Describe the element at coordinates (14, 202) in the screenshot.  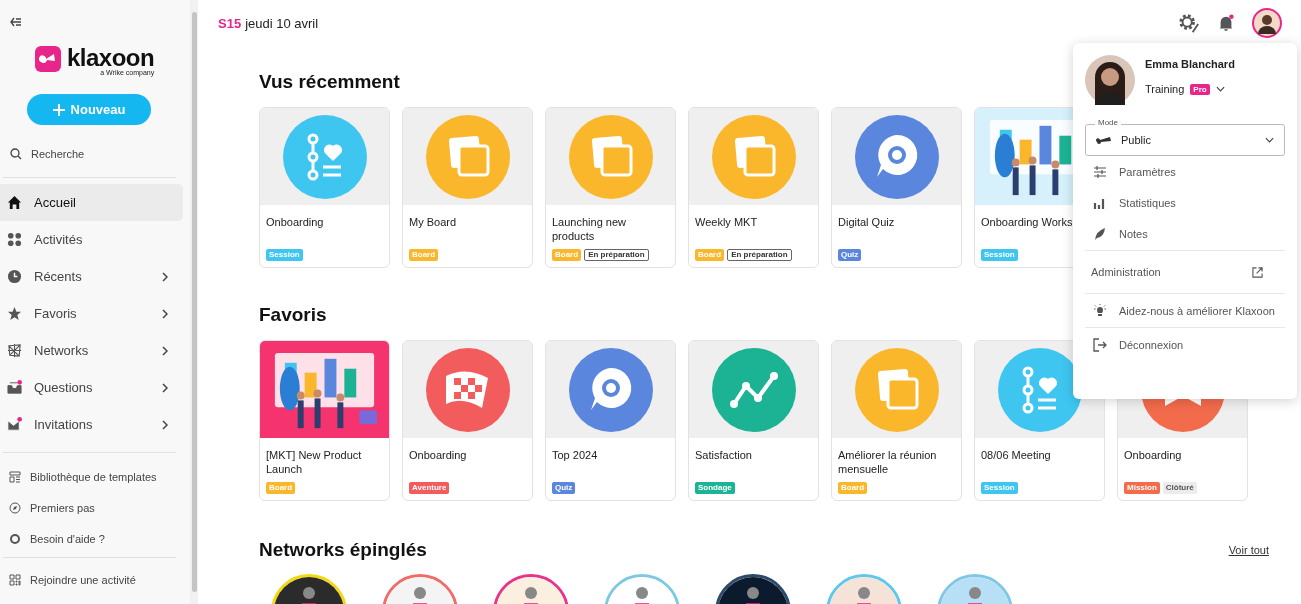
I see `home-icon` at that location.